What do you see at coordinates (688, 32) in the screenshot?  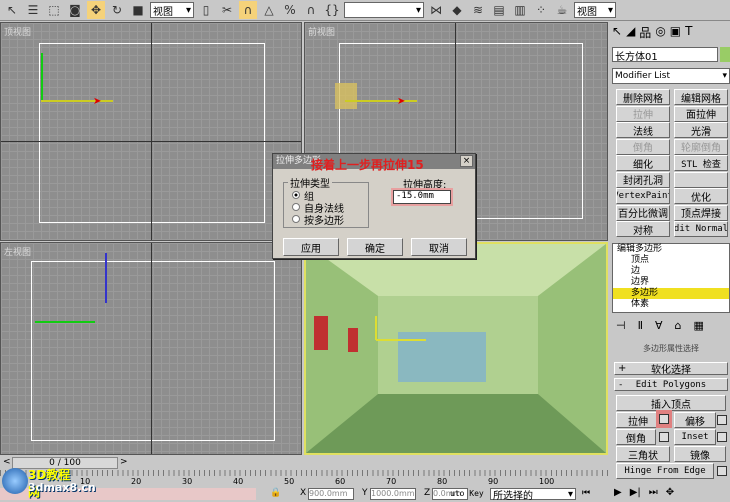 I see `utilities-tab-icon: T` at bounding box center [688, 32].